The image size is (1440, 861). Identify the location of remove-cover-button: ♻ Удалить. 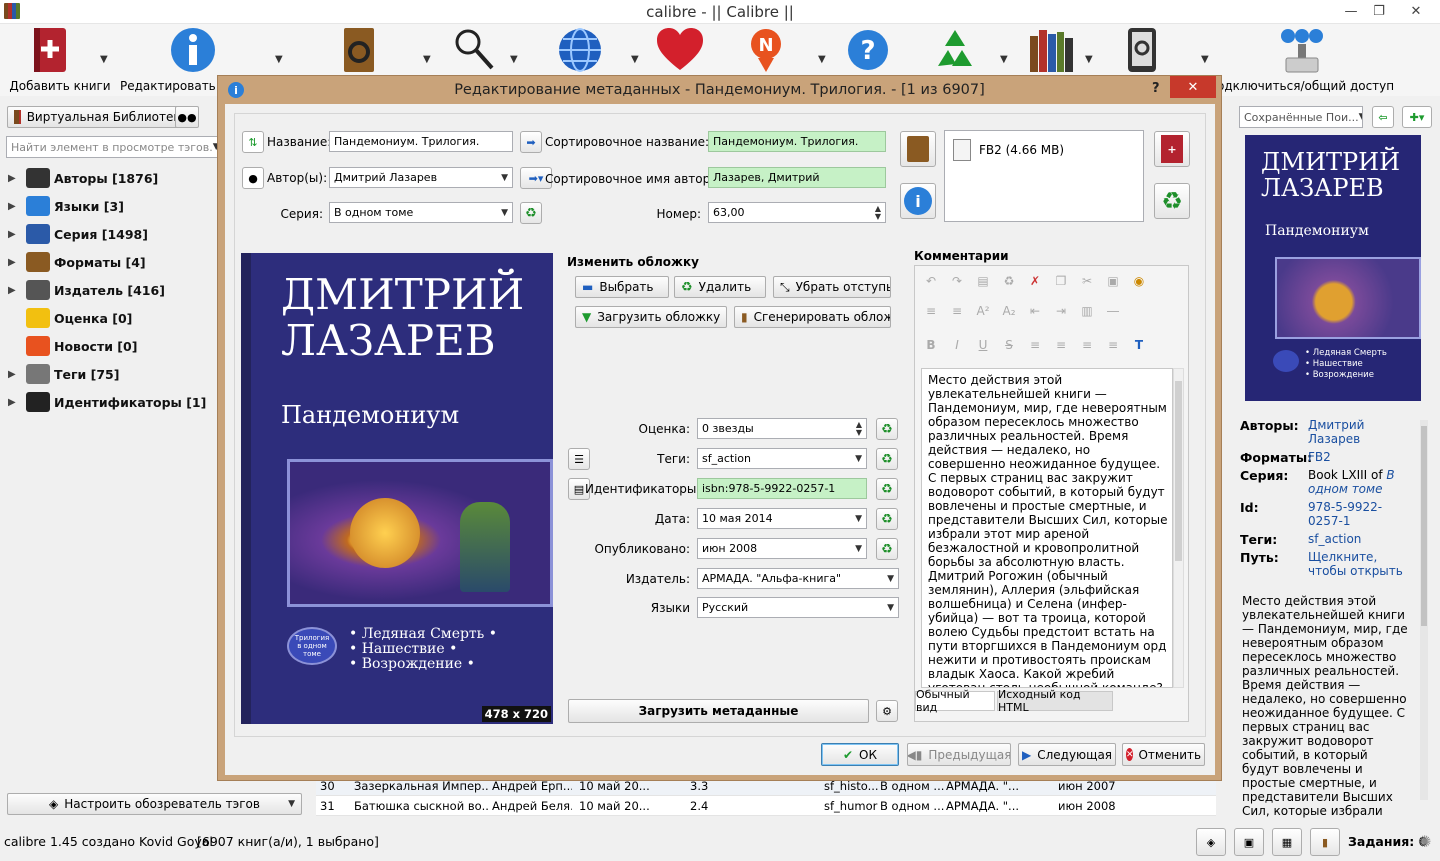
(720, 287).